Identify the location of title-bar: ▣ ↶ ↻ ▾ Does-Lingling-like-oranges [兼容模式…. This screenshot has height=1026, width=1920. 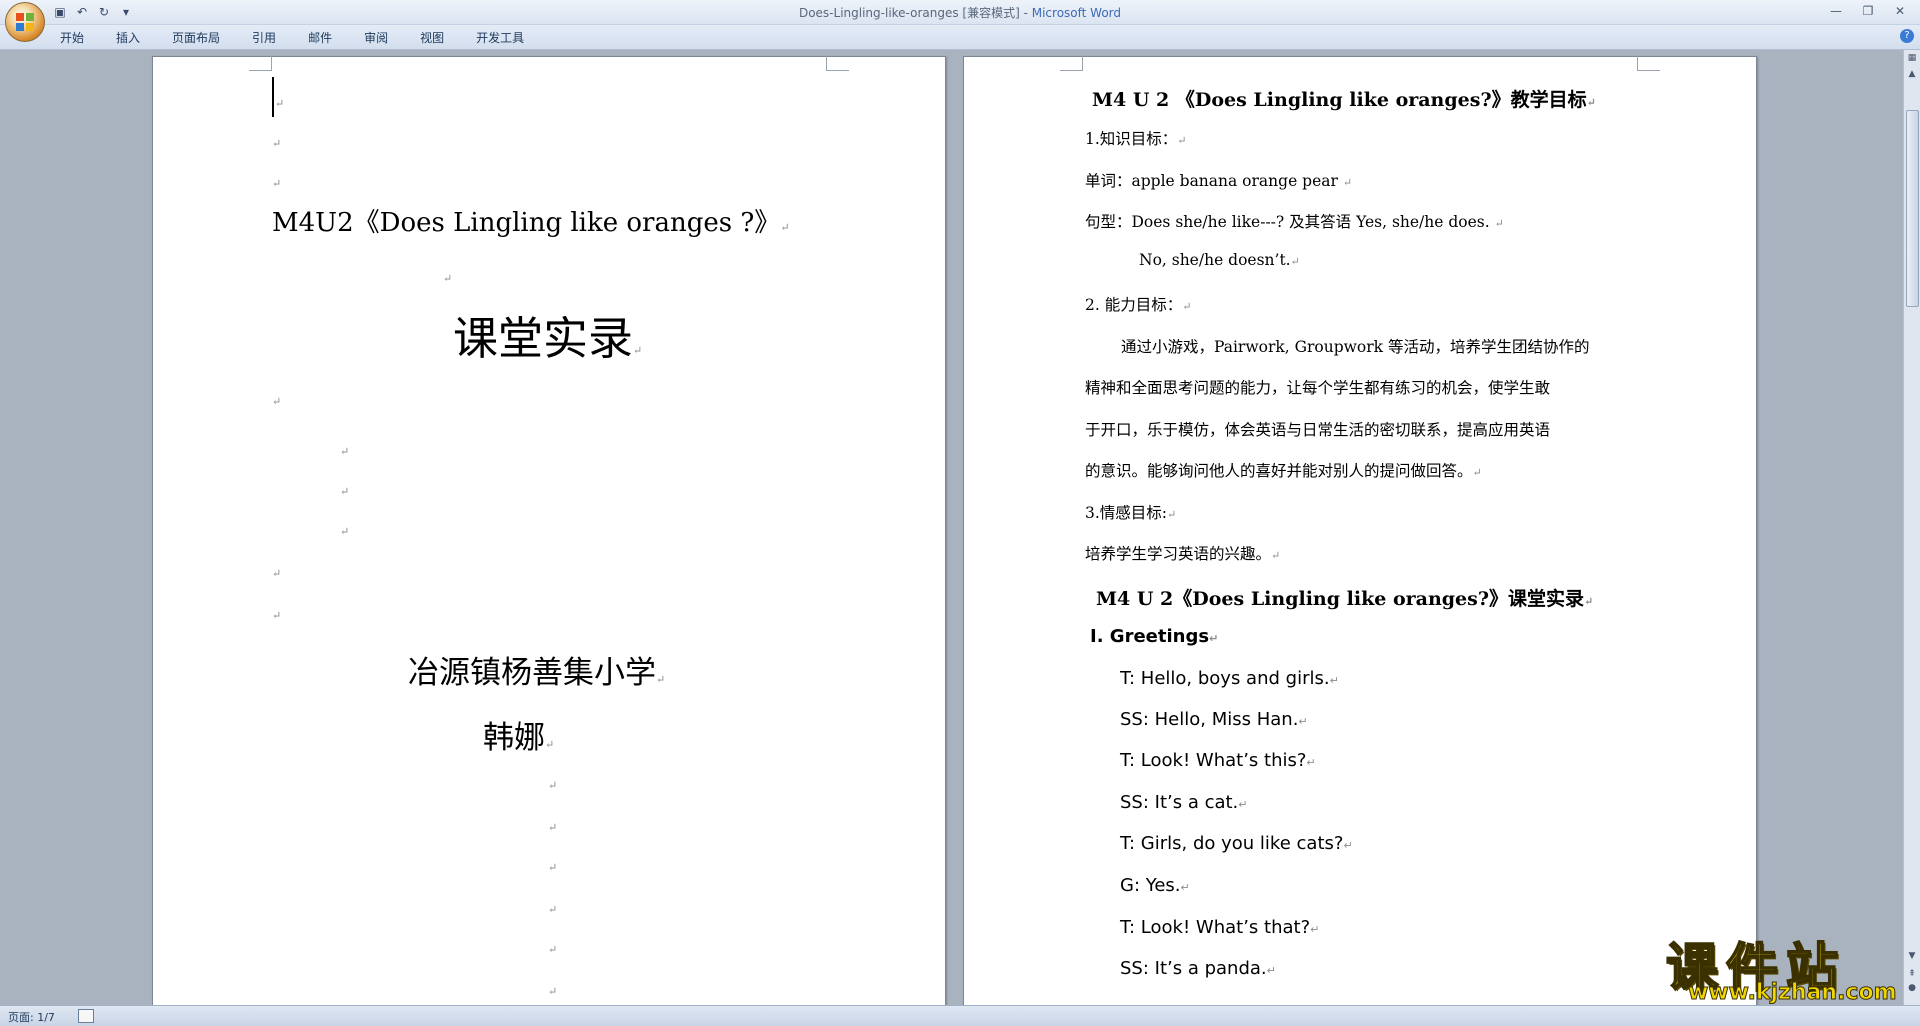
(960, 12).